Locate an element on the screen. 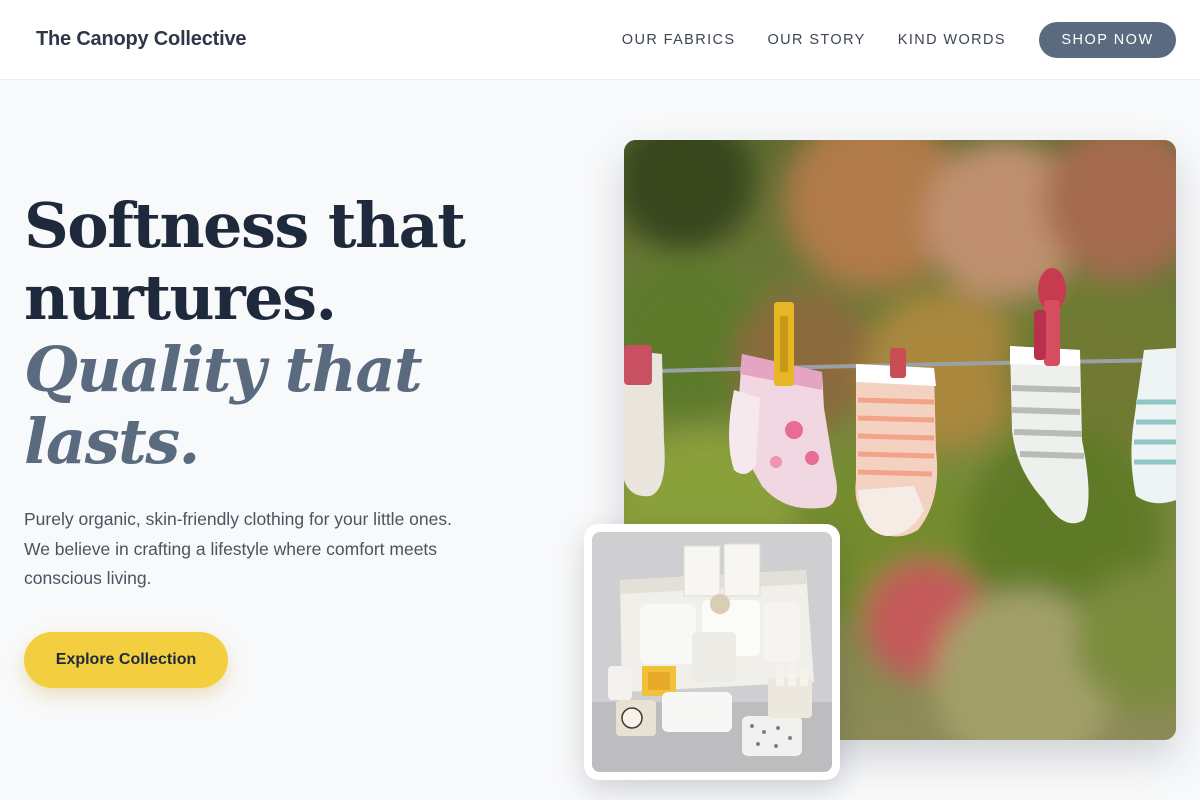 The image size is (1200, 800). shop-now-button: SHOP NOW is located at coordinates (1107, 39).